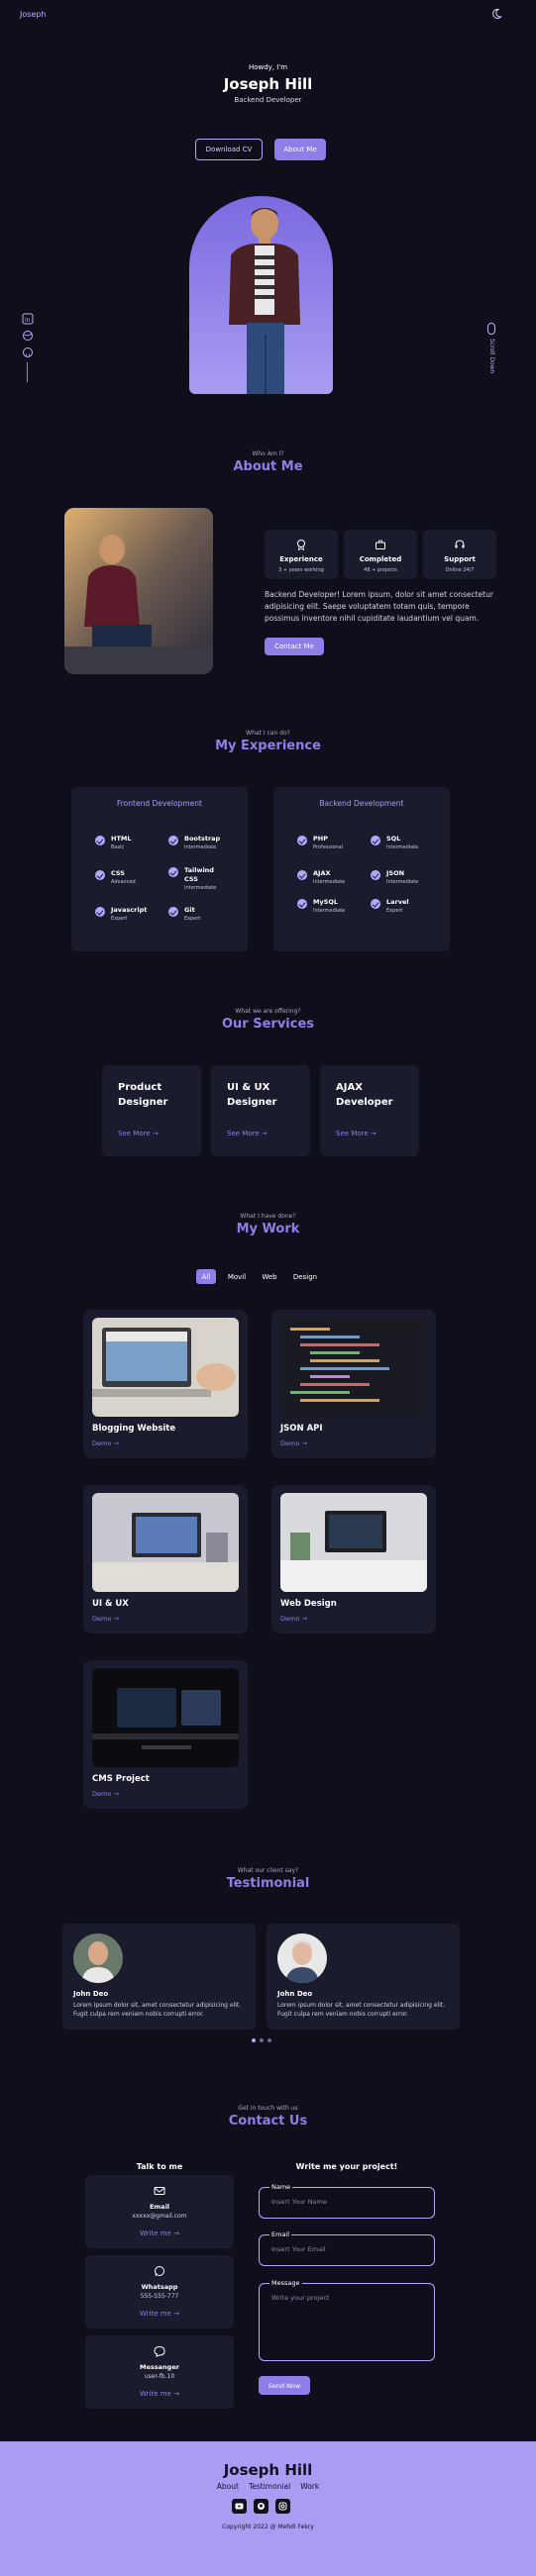 The image size is (536, 2576). Describe the element at coordinates (268, 84) in the screenshot. I see `hero-name: Joseph Hill` at that location.